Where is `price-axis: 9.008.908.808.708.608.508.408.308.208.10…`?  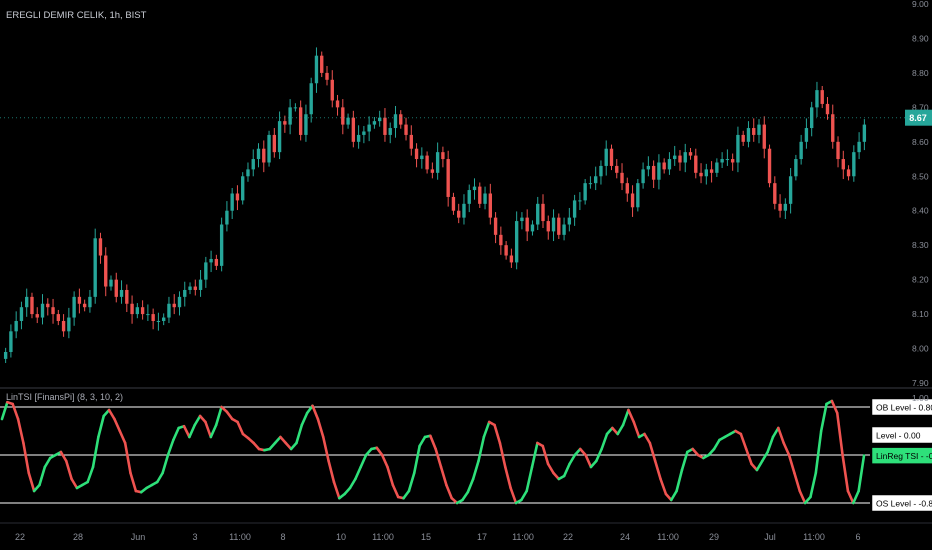
price-axis: 9.008.908.808.708.608.508.408.308.208.10… is located at coordinates (918, 201).